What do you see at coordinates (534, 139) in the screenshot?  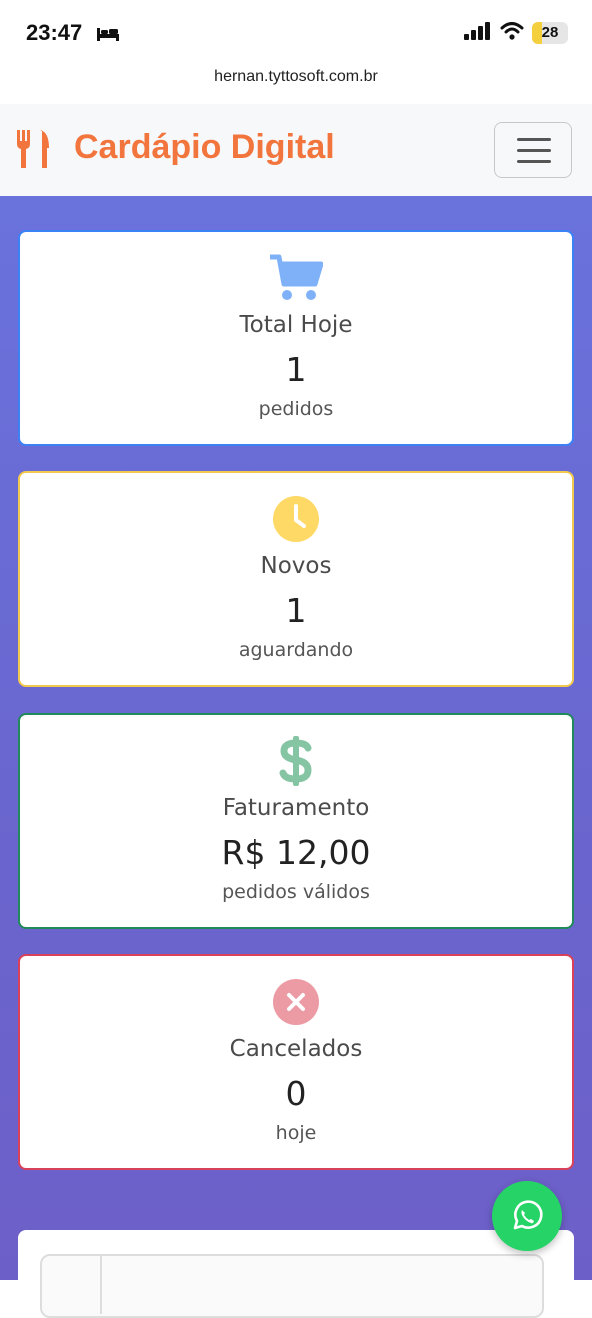 I see `hamburger-icon` at bounding box center [534, 139].